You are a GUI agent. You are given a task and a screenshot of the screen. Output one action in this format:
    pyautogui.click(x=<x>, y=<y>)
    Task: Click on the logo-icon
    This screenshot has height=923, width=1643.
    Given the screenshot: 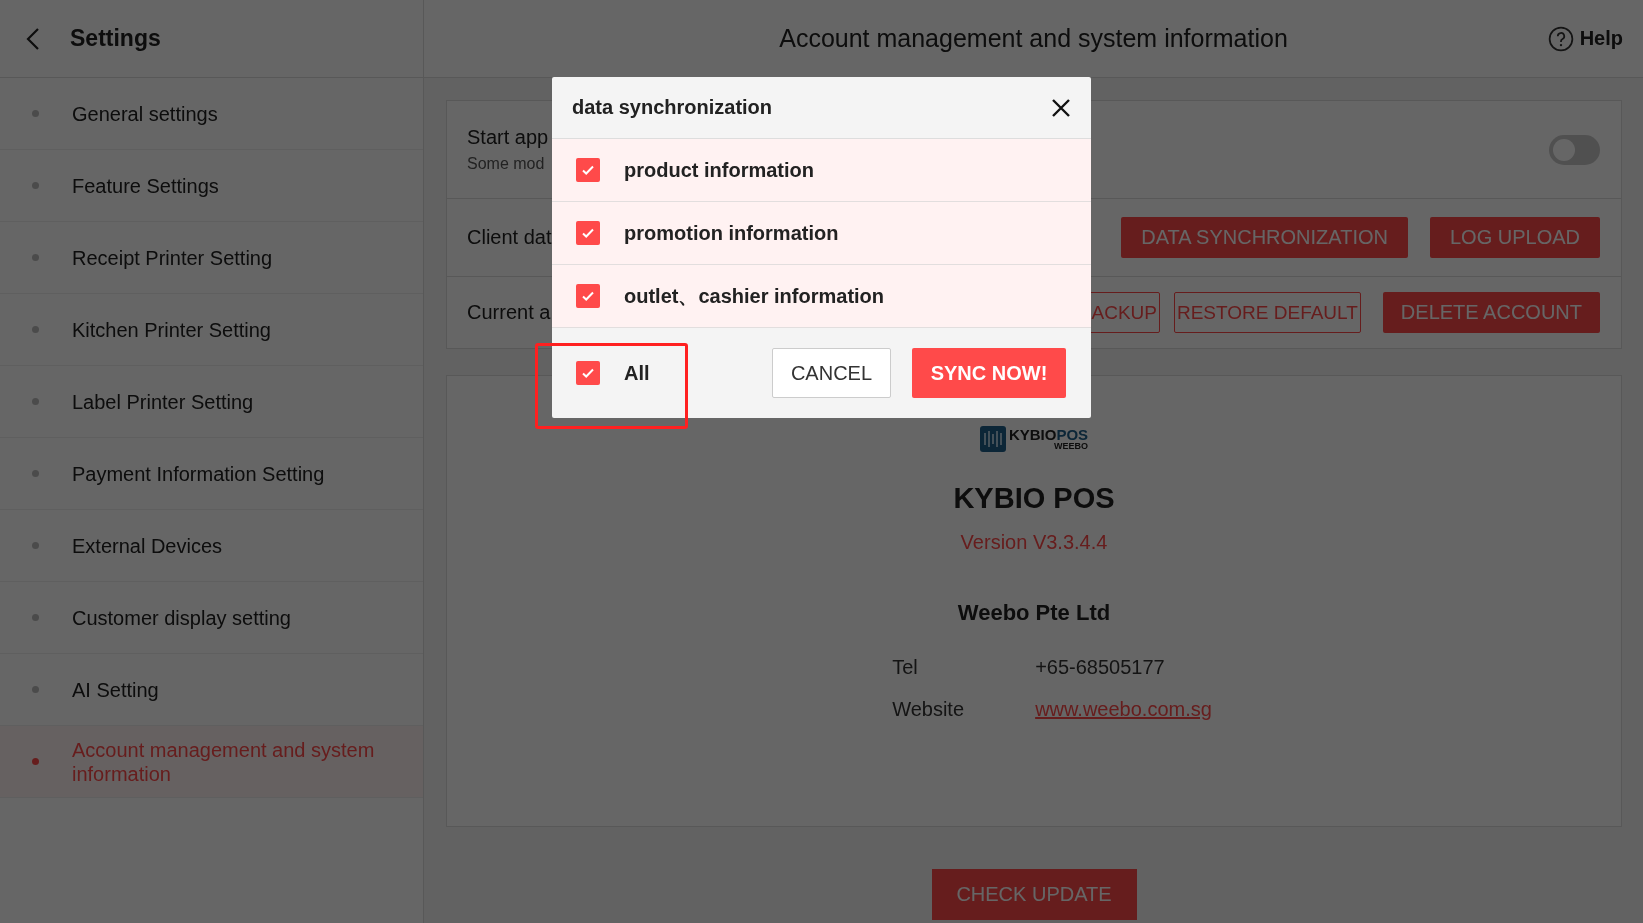 What is the action you would take?
    pyautogui.click(x=992, y=439)
    